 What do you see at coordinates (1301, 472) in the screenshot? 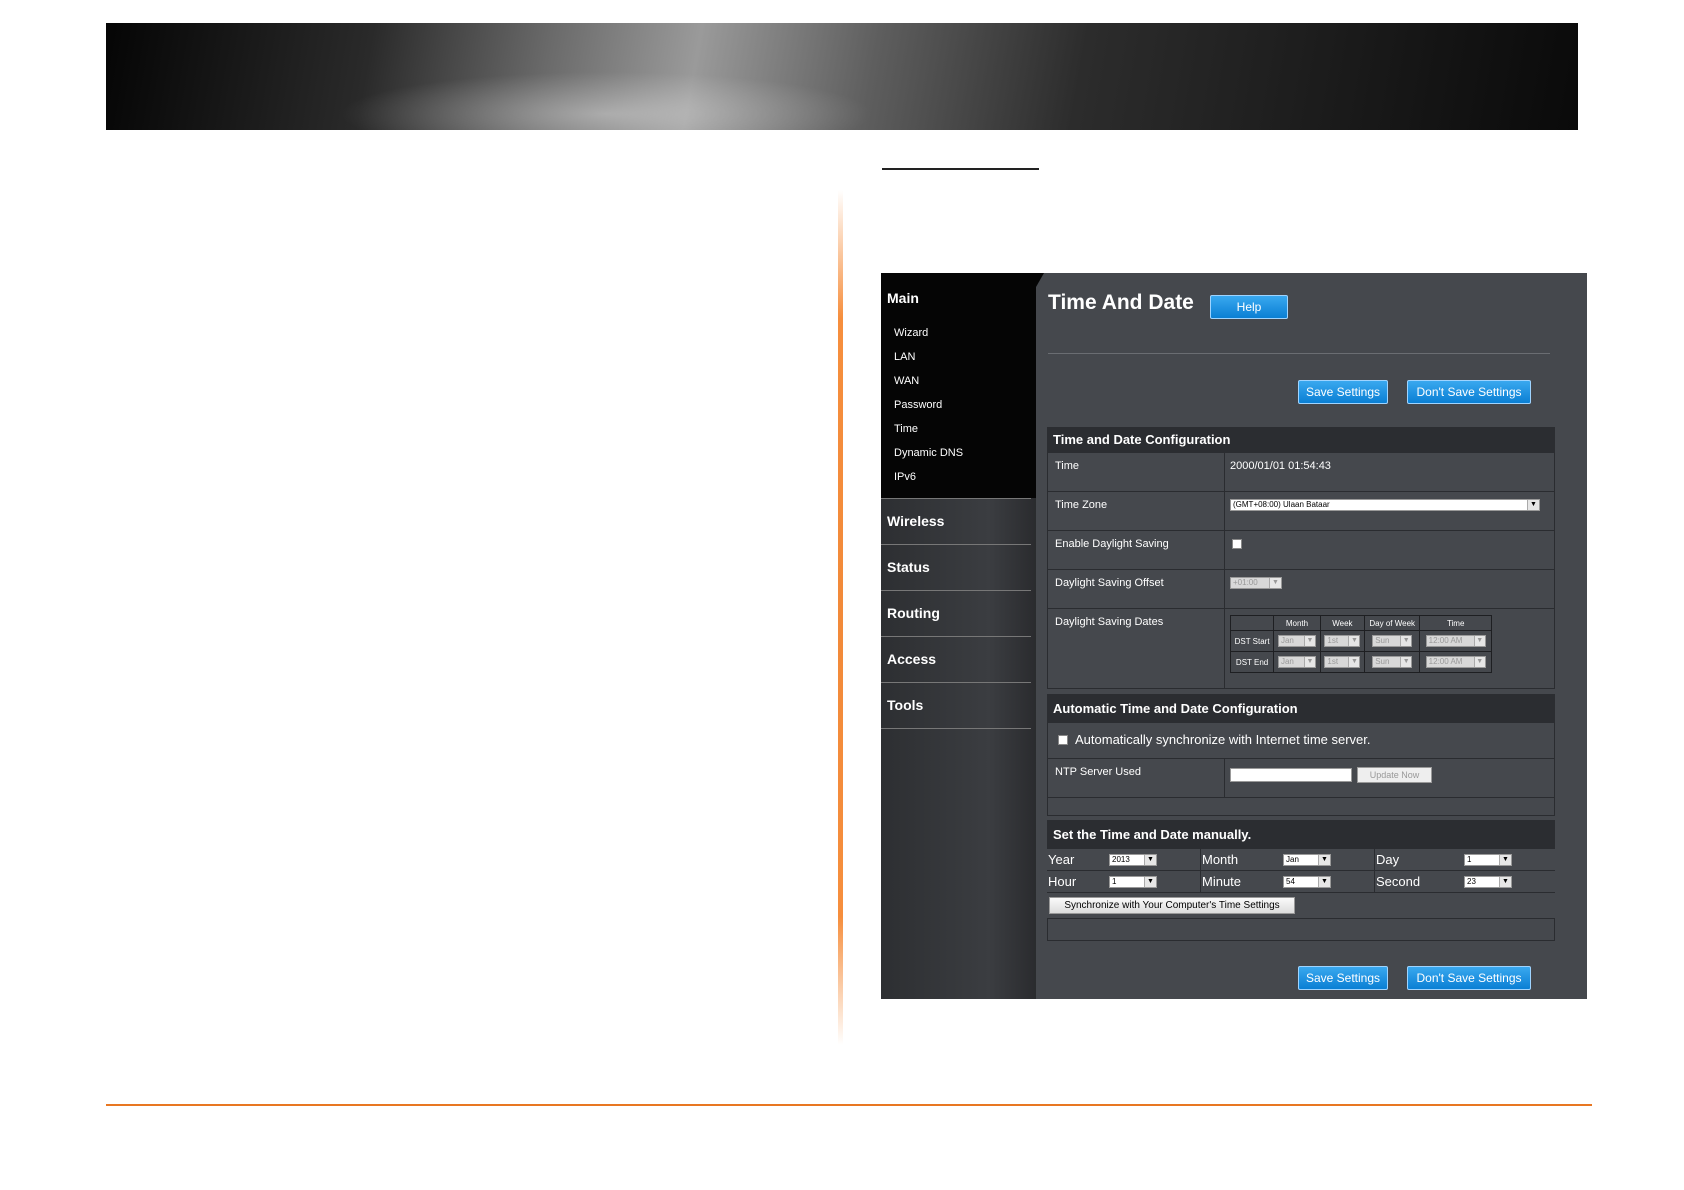
I see `row-time: Time 2000/01/01 01:54:43` at bounding box center [1301, 472].